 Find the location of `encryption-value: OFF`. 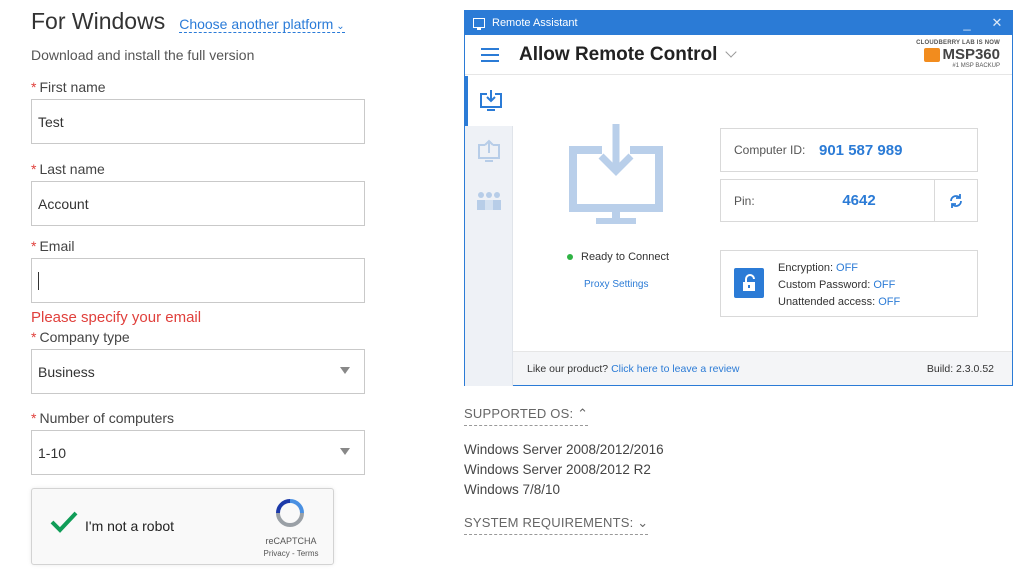

encryption-value: OFF is located at coordinates (847, 268).